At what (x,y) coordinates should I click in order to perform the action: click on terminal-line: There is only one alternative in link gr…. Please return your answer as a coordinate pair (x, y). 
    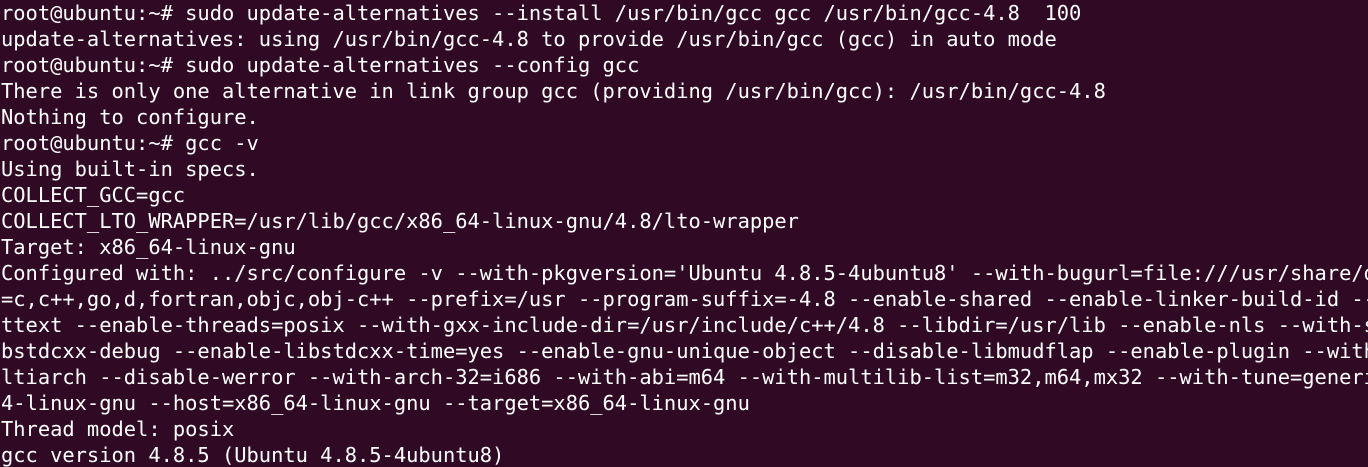
    Looking at the image, I should click on (553, 91).